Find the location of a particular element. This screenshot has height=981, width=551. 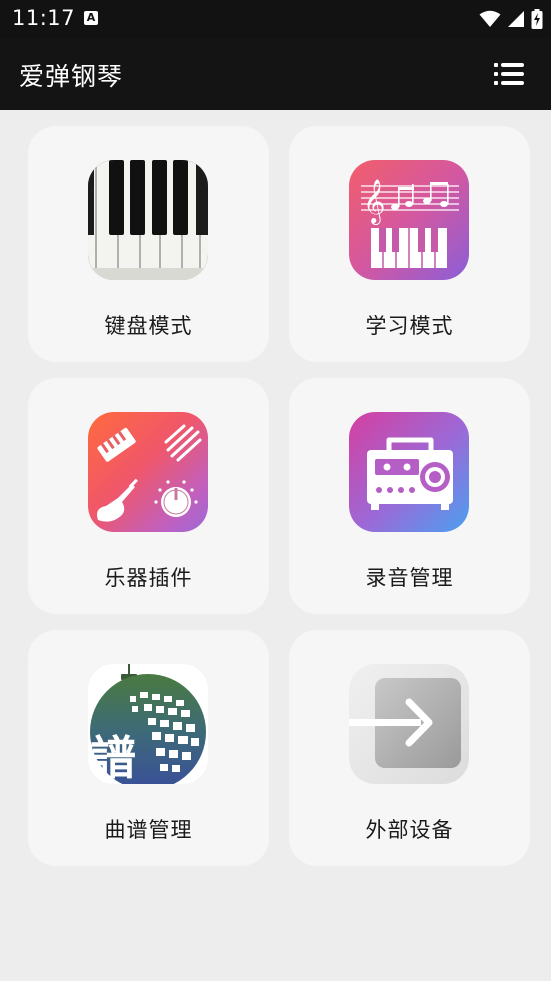

instrument-plugin-card: 乐器插件 is located at coordinates (148, 496).